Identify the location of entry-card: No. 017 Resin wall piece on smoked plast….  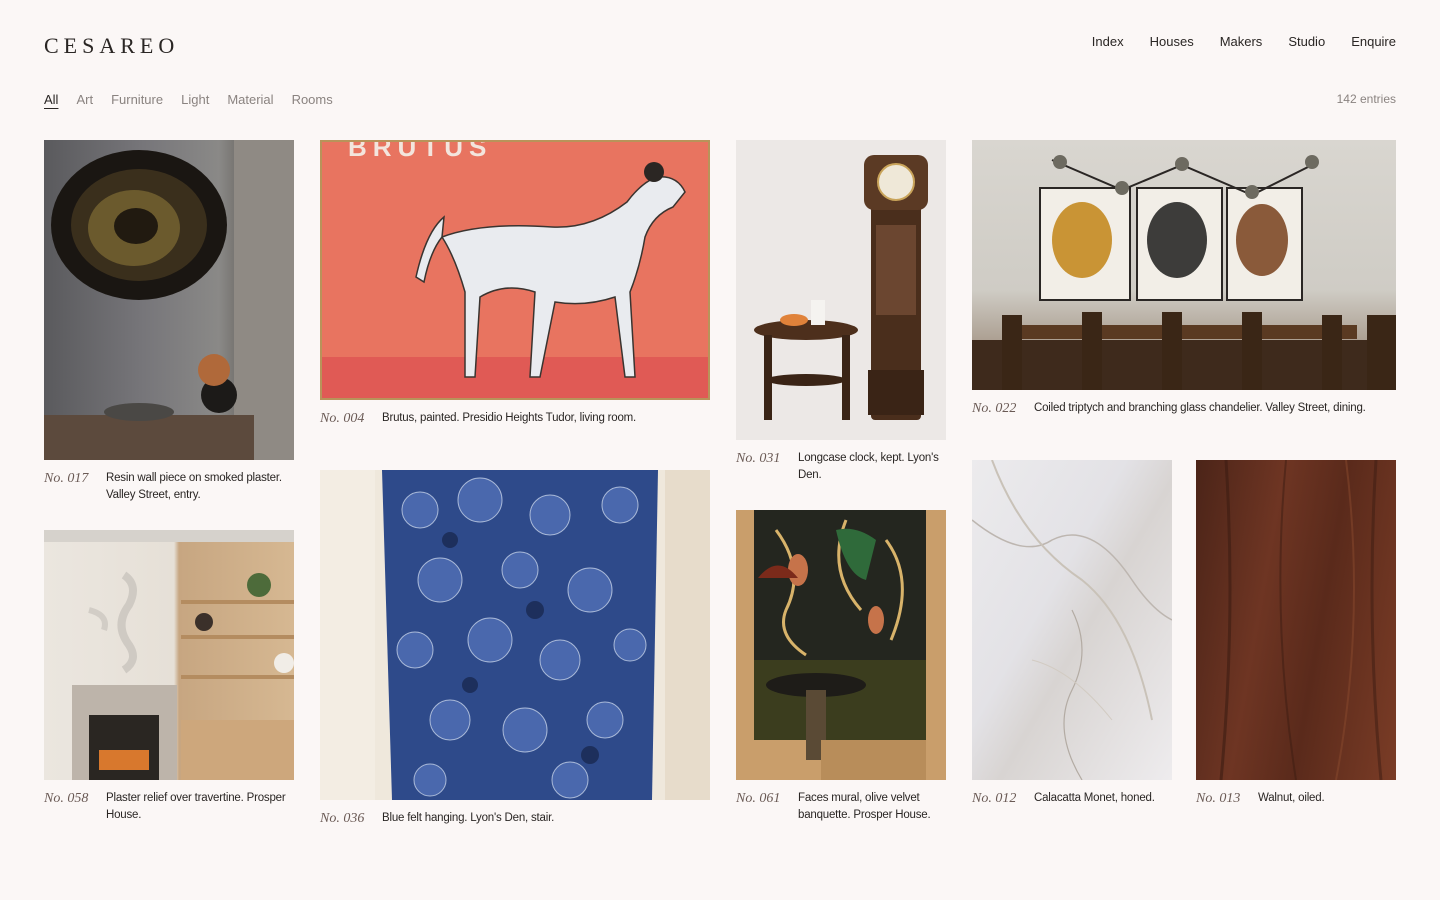
(169, 321).